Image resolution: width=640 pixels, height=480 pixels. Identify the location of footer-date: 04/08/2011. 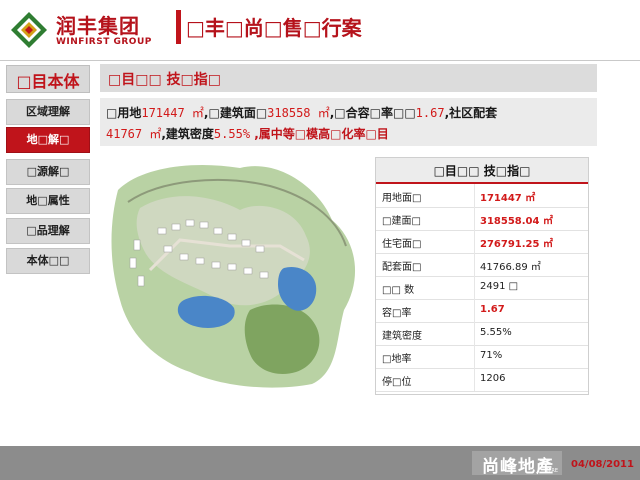
(602, 464).